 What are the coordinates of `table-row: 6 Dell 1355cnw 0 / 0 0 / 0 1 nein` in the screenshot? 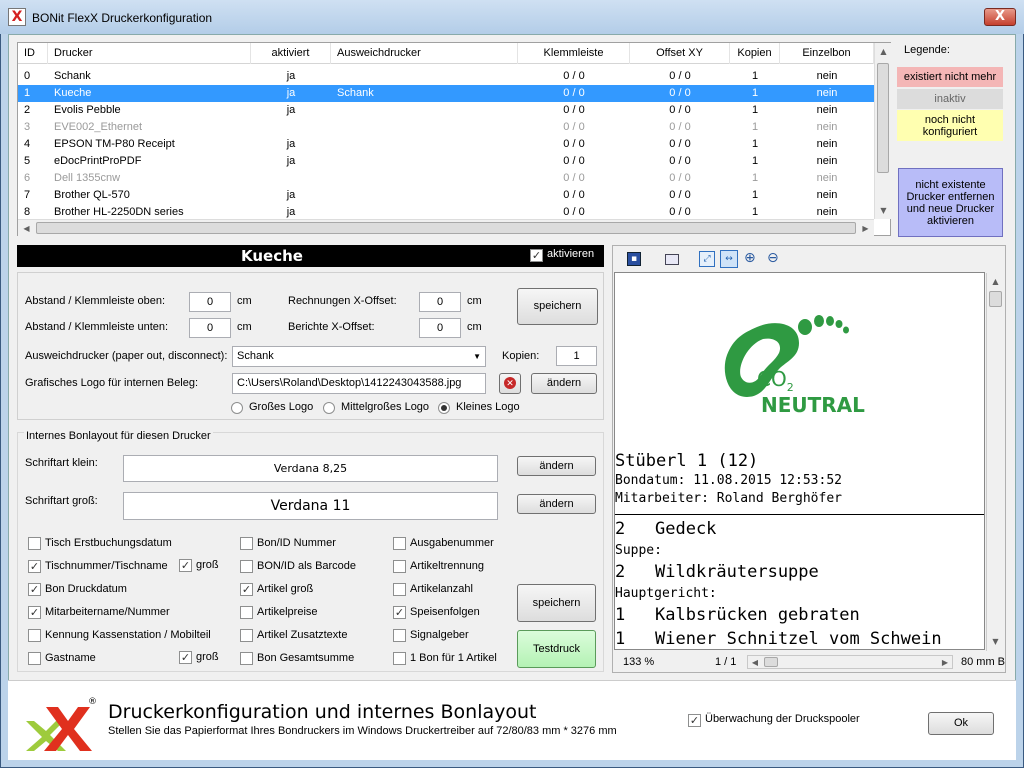 It's located at (446, 178).